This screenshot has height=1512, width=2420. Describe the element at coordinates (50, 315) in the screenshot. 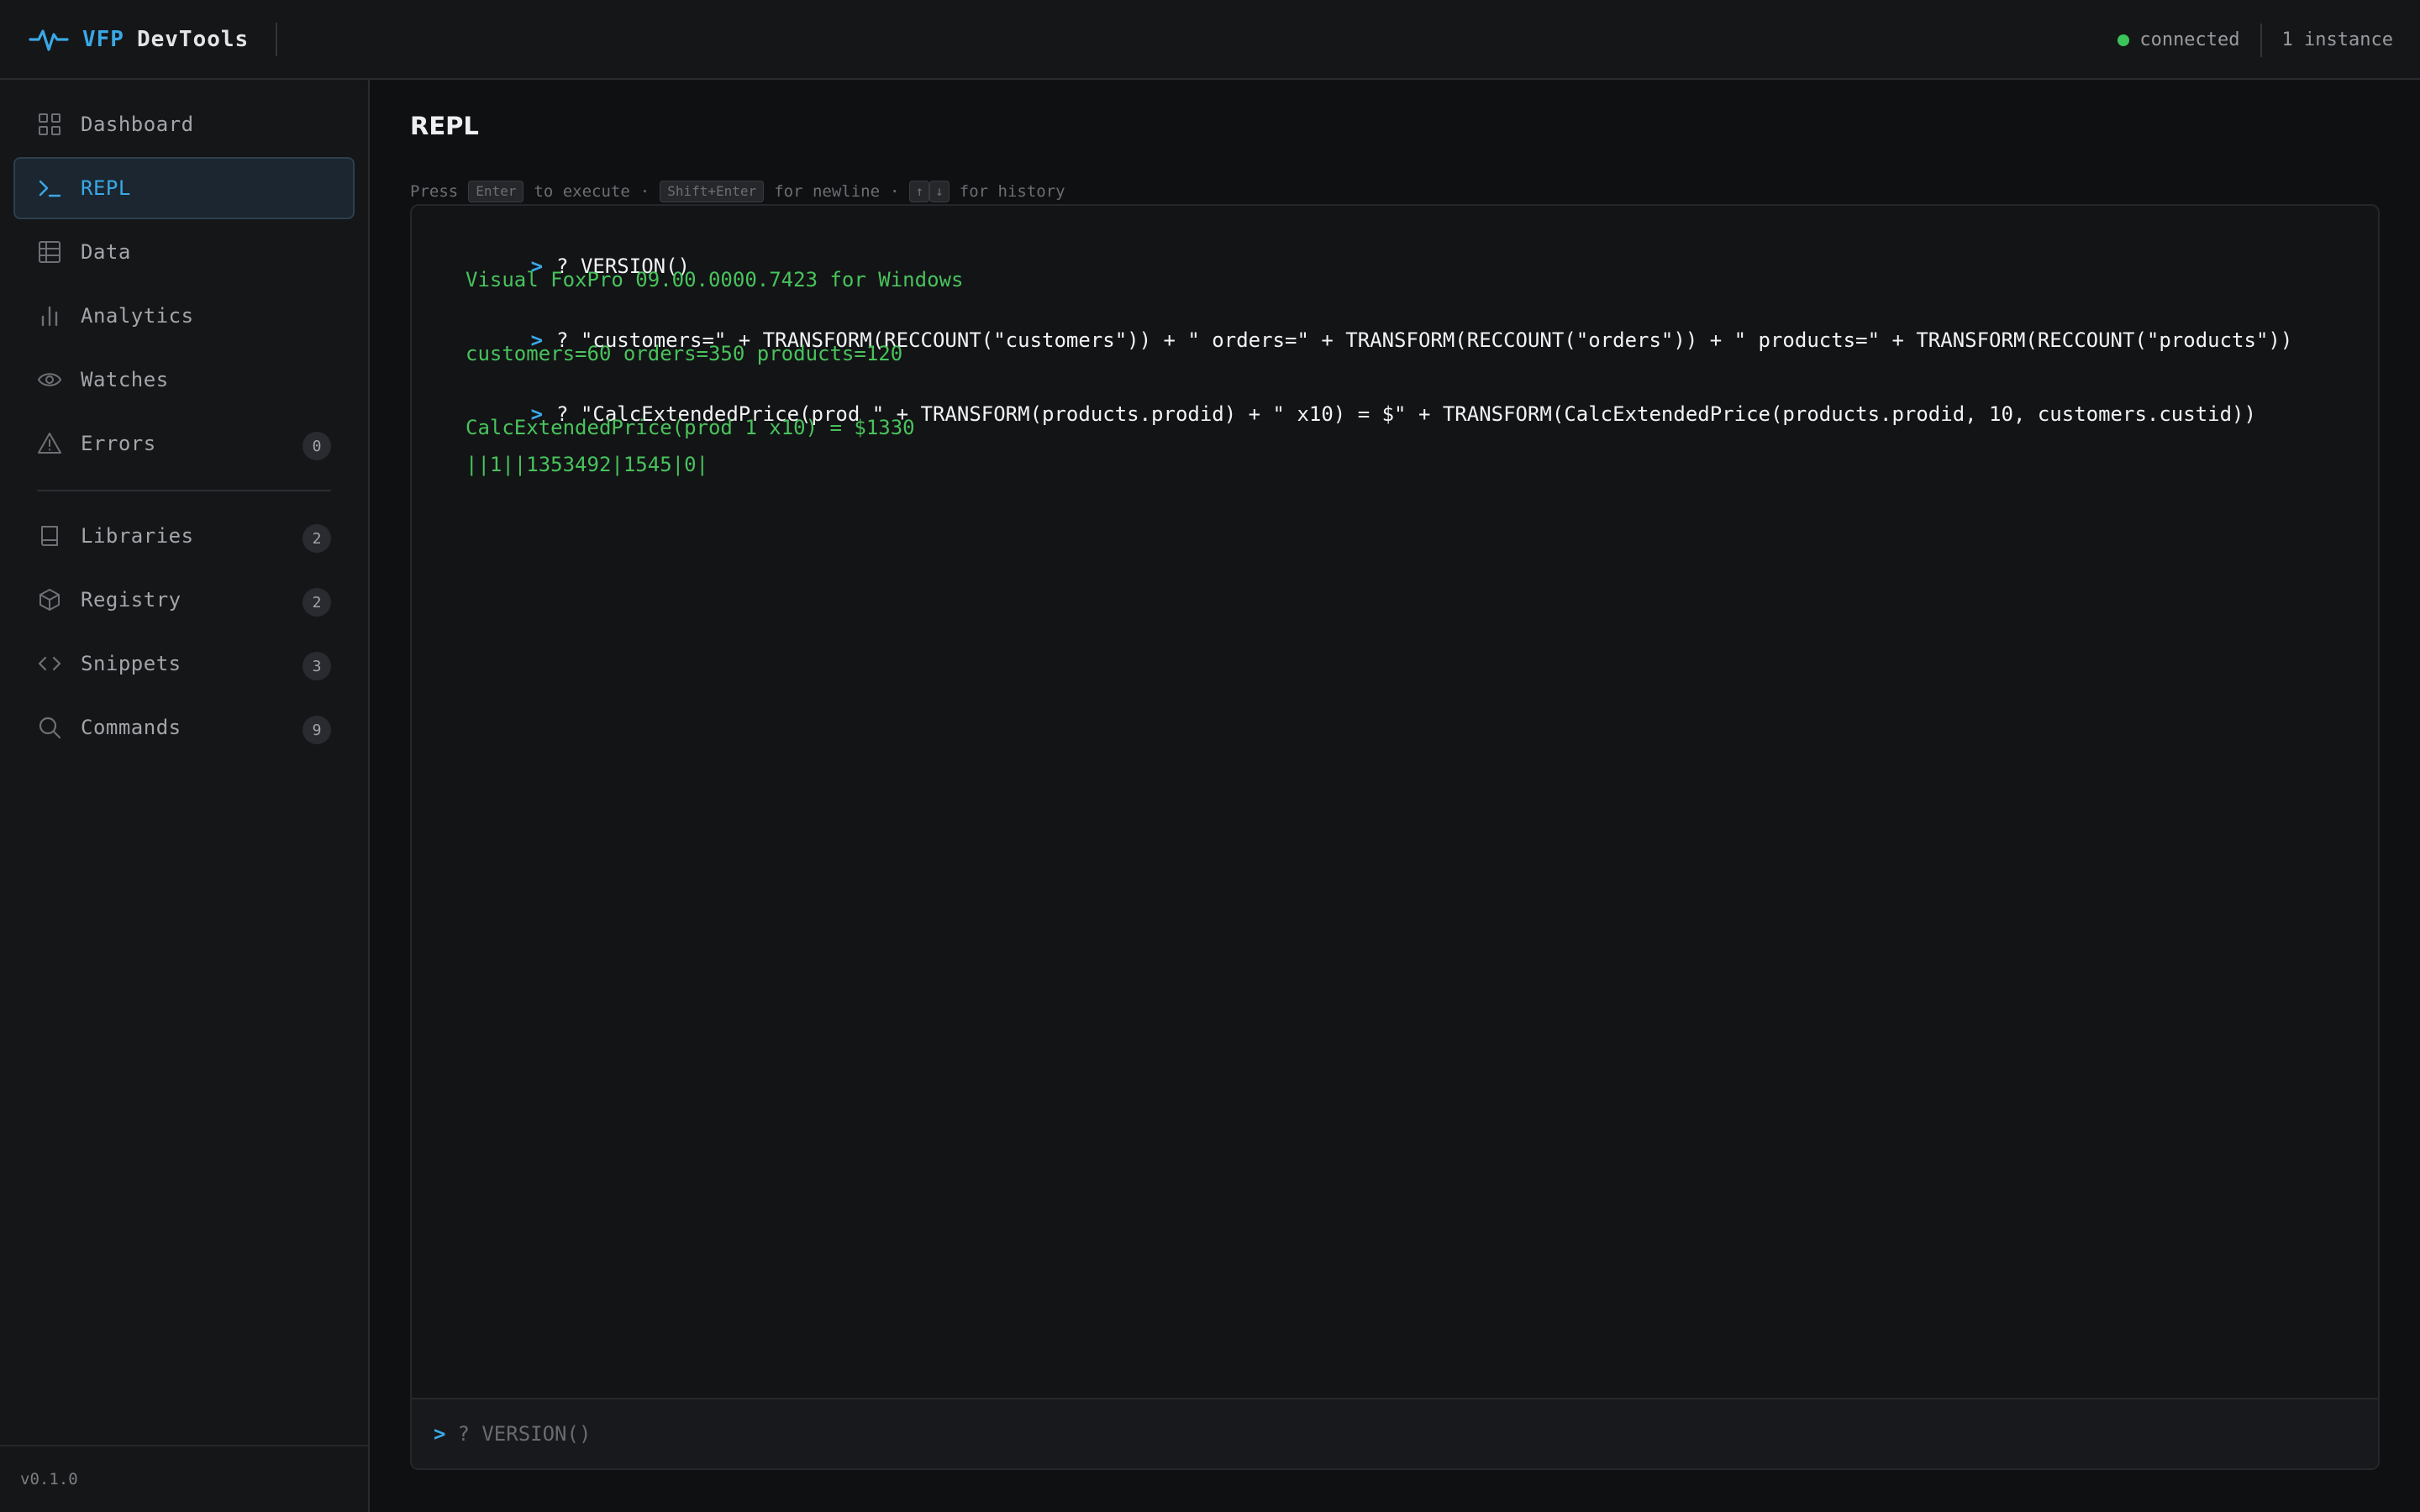

I see `bar-chart-icon` at that location.